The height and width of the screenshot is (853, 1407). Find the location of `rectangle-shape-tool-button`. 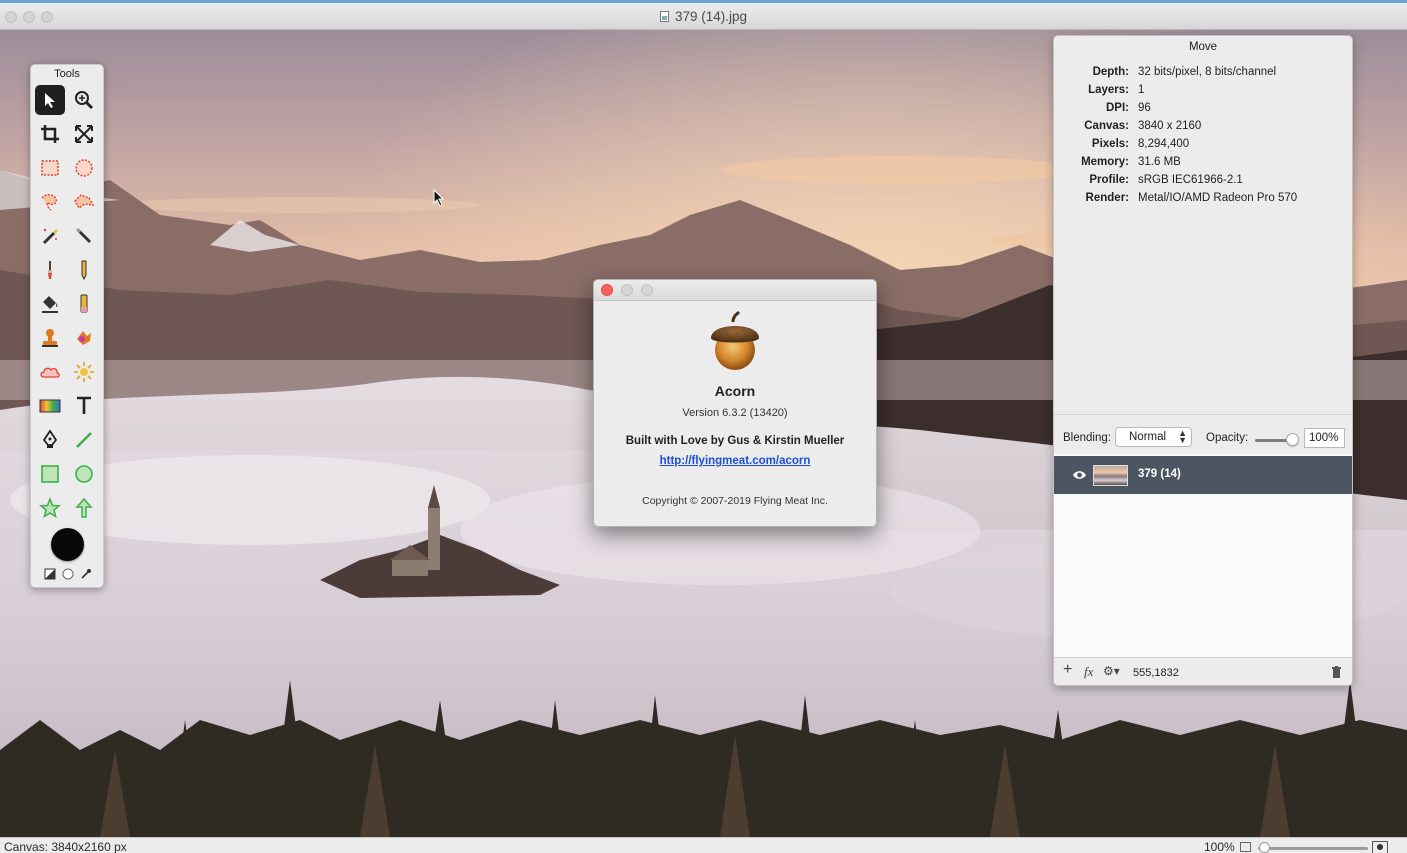

rectangle-shape-tool-button is located at coordinates (50, 474).